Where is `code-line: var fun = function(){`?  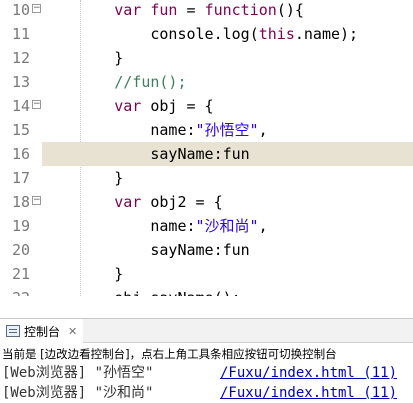
code-line: var fun = function(){ is located at coordinates (227, 11).